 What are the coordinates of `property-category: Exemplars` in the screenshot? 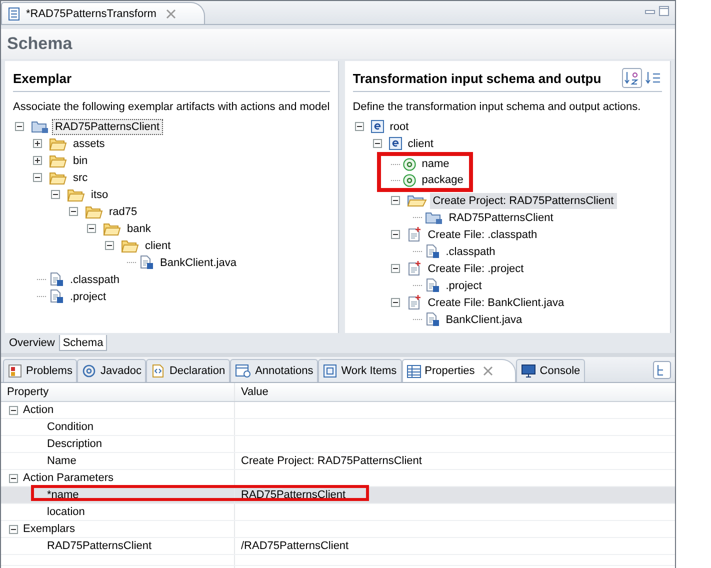 It's located at (49, 529).